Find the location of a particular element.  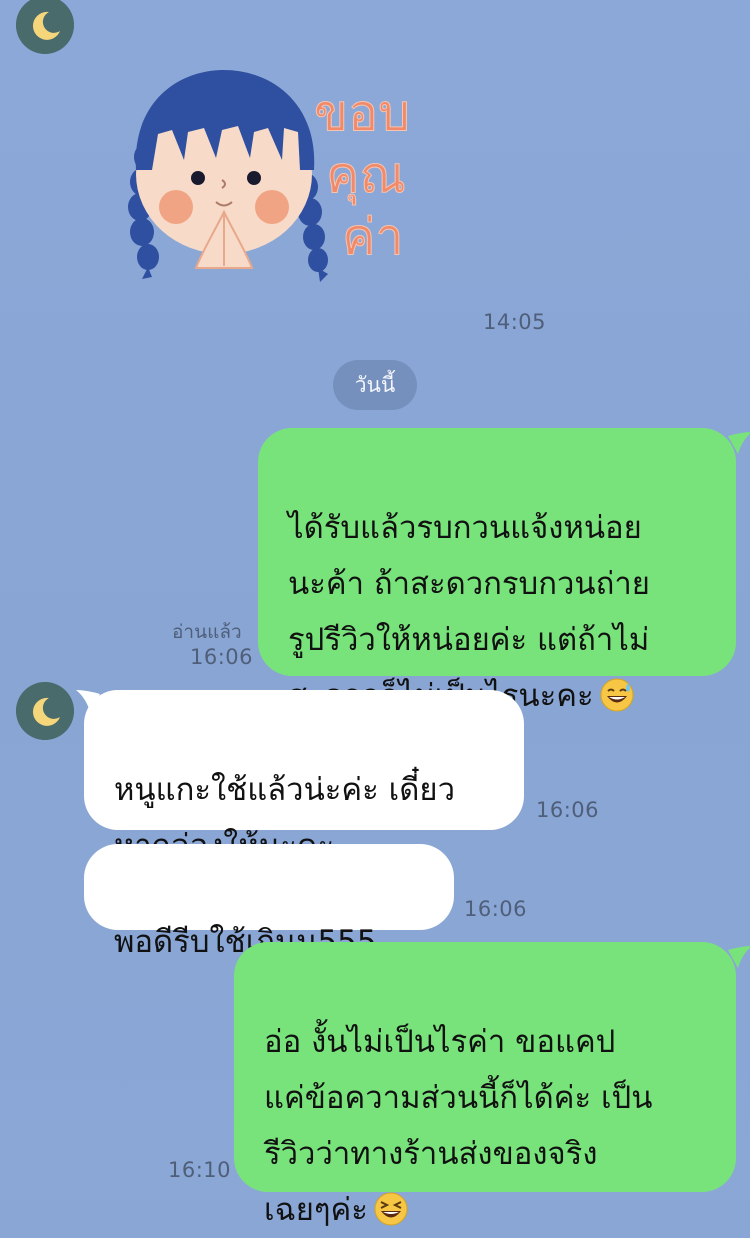

sticker-text-line: ขอบ is located at coordinates (362, 113).